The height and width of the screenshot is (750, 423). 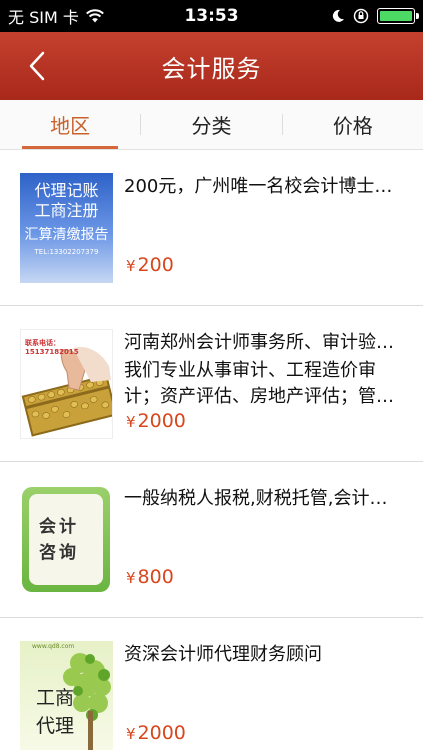 I want to click on item-thumbnail: 联系电话：15137182015, so click(x=66, y=384).